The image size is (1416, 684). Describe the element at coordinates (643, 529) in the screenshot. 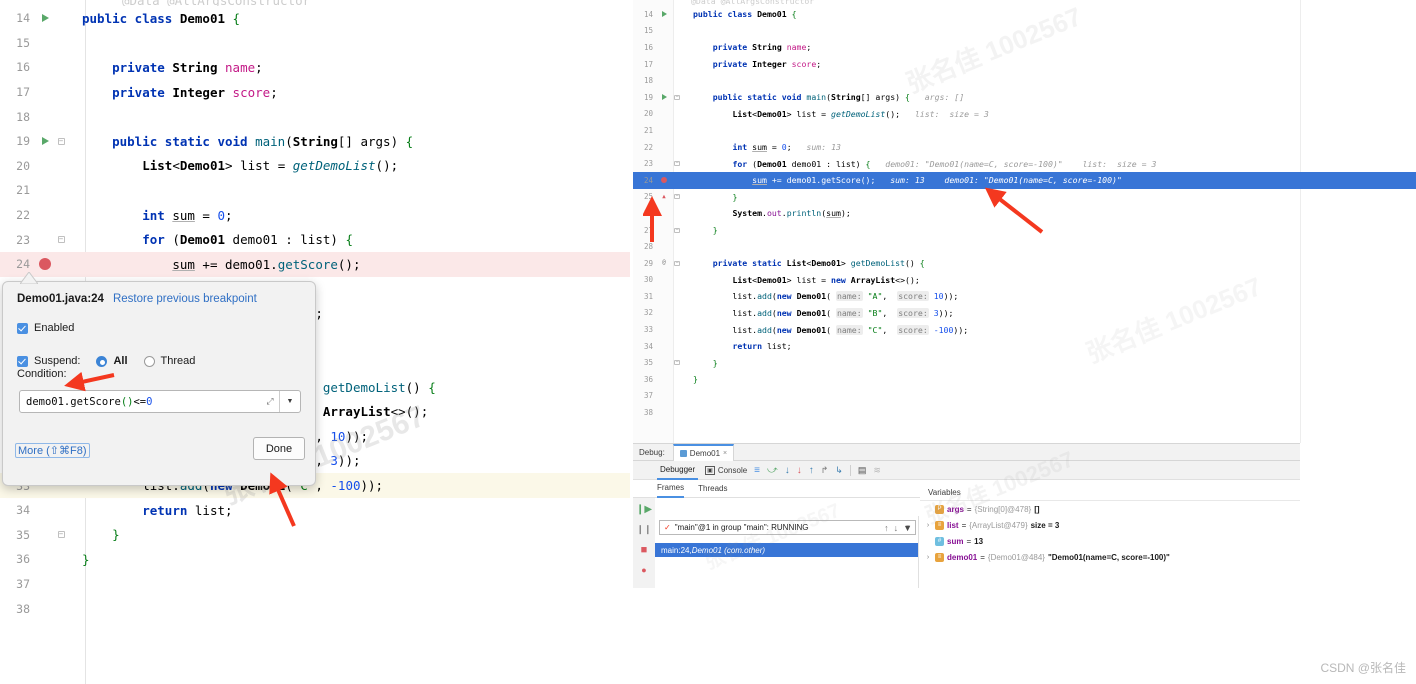

I see `pause-program-icon: ❙❙` at that location.